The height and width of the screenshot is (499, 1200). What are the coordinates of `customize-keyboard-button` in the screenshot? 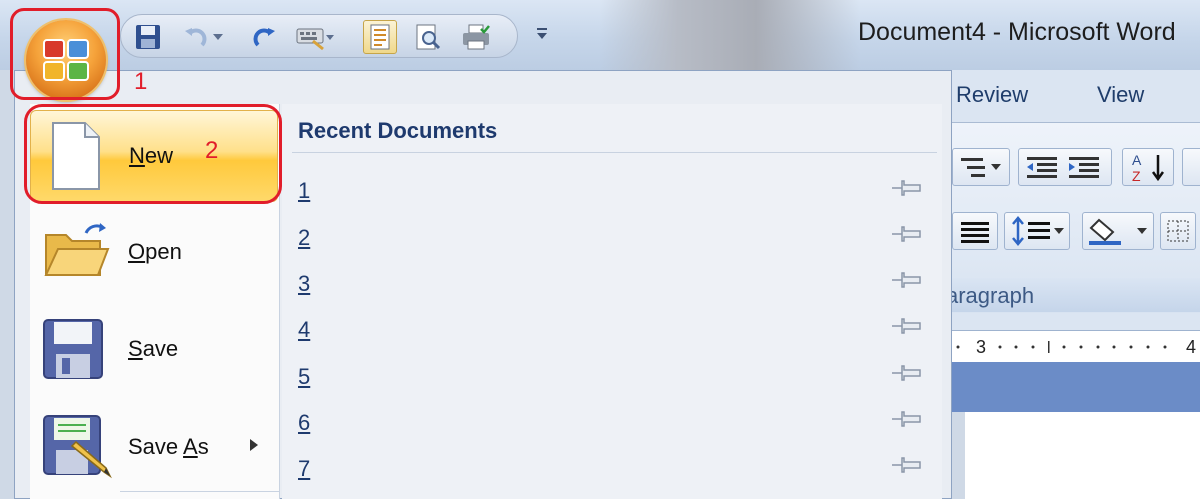 It's located at (315, 37).